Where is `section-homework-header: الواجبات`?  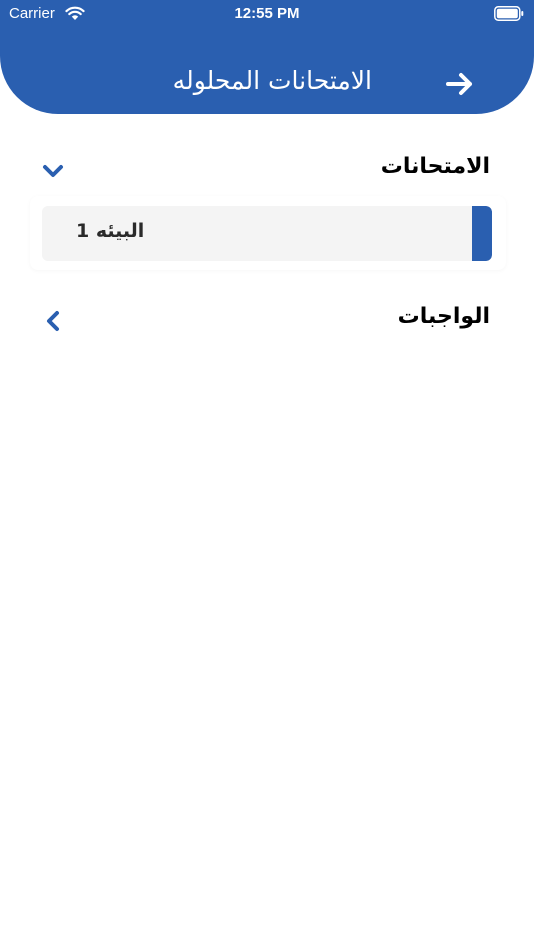 section-homework-header: الواجبات is located at coordinates (267, 320).